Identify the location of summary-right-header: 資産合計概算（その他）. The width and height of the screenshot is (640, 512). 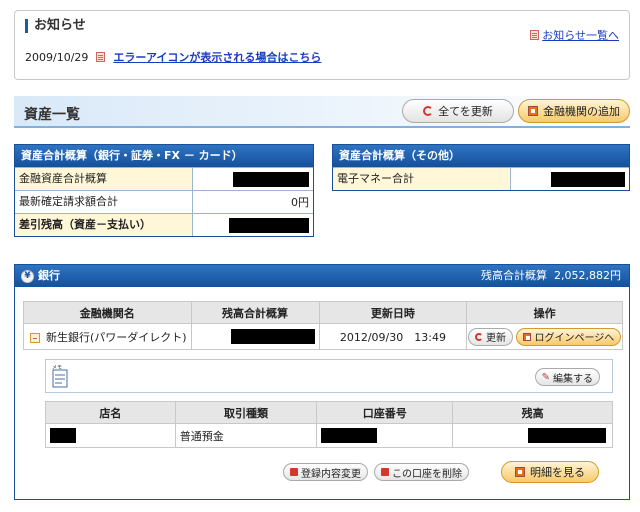
(481, 156).